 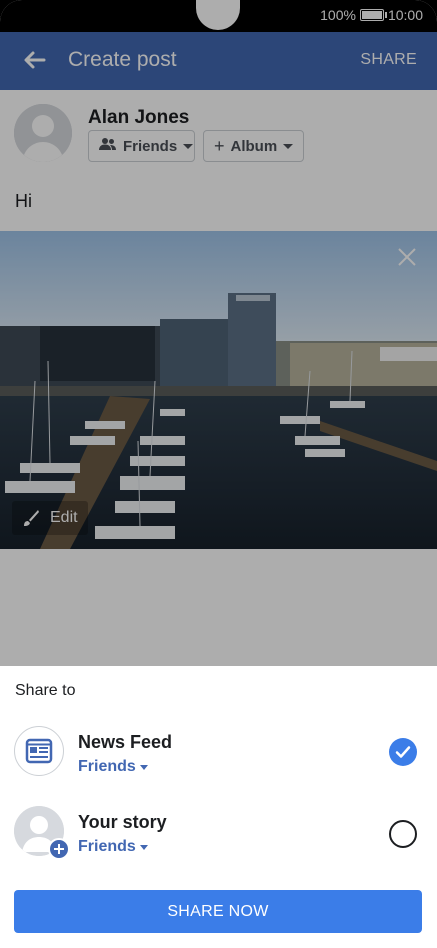 What do you see at coordinates (403, 752) in the screenshot?
I see `checked-icon` at bounding box center [403, 752].